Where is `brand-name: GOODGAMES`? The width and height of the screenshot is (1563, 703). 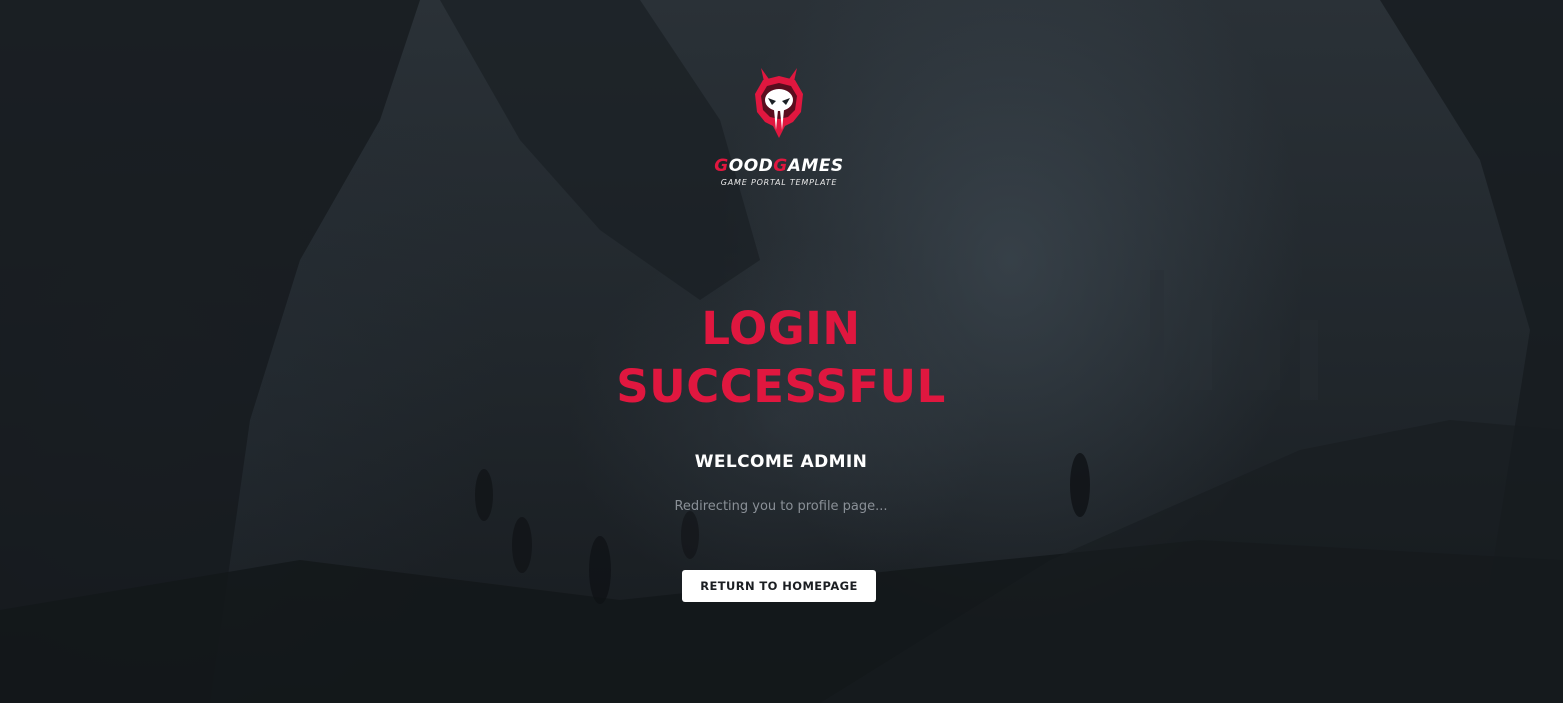 brand-name: GOODGAMES is located at coordinates (779, 166).